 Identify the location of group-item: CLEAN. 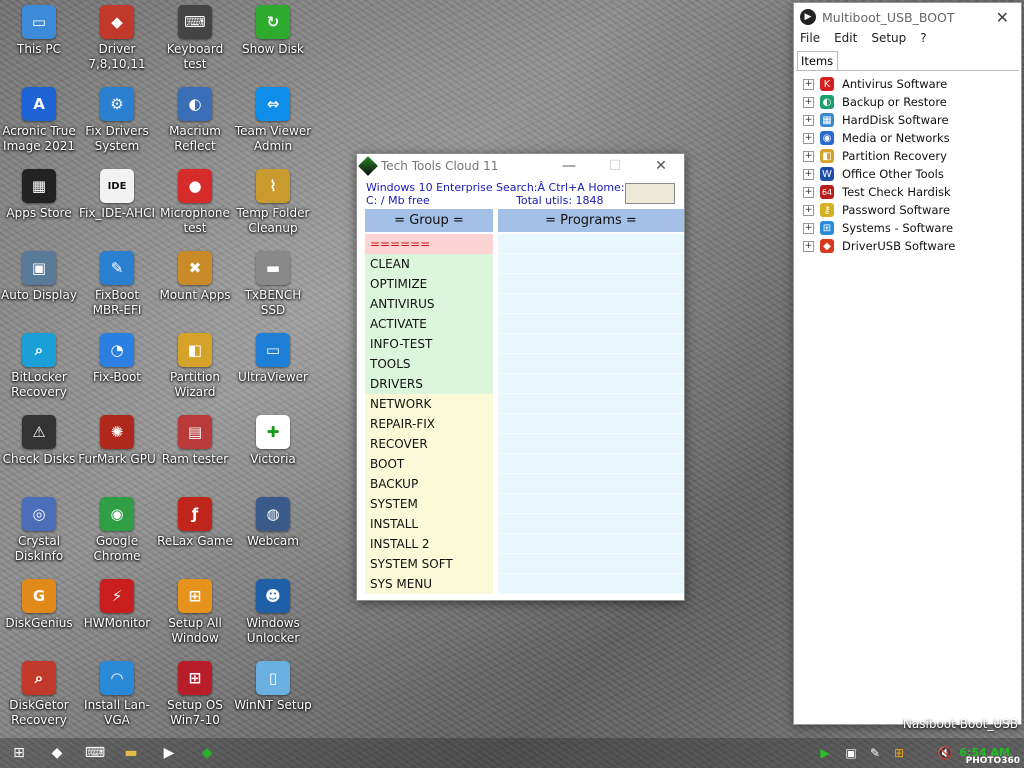
(429, 264).